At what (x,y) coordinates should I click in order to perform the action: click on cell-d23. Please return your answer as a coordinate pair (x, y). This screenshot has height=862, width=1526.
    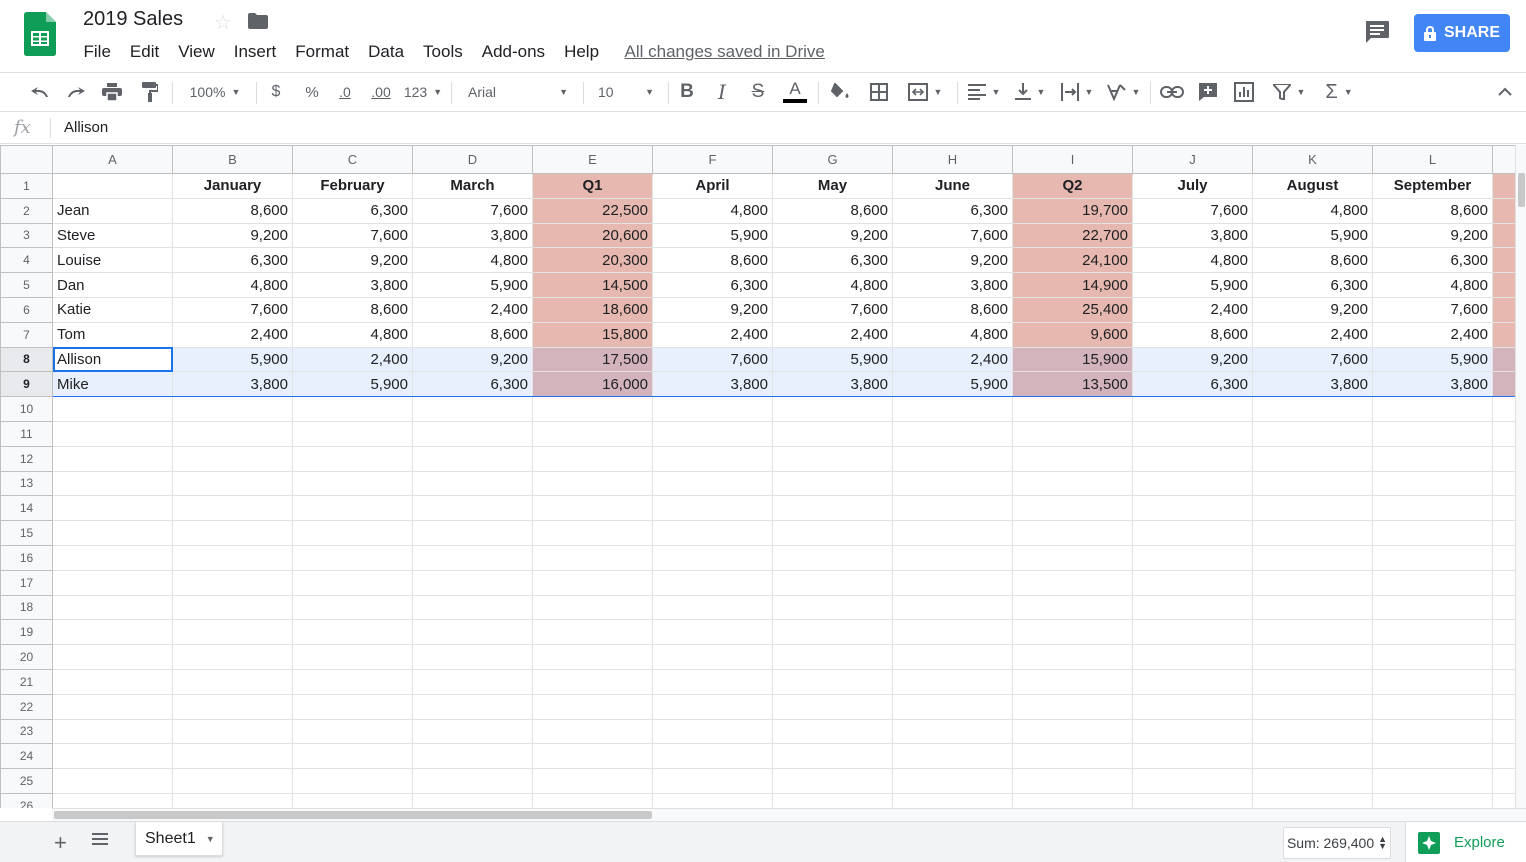
    Looking at the image, I should click on (472, 731).